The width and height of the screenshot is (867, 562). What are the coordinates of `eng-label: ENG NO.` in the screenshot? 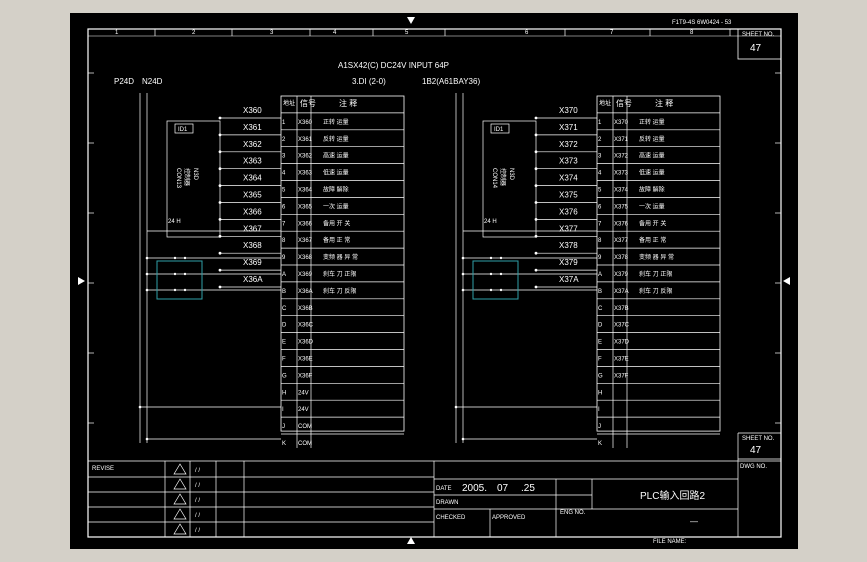 It's located at (573, 513).